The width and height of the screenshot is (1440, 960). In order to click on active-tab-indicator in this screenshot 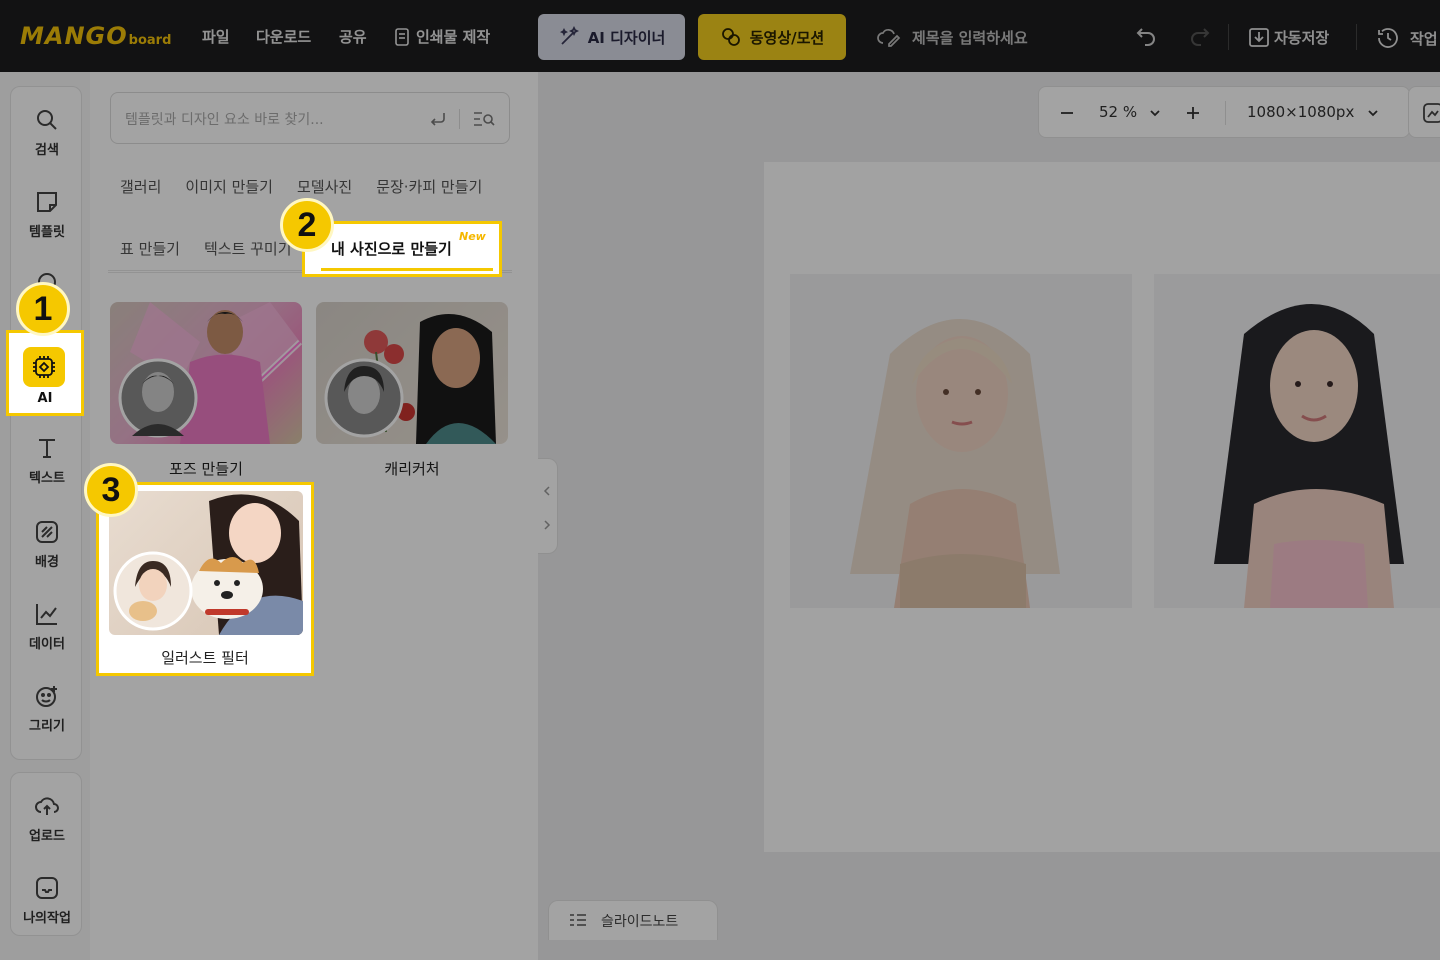, I will do `click(407, 269)`.